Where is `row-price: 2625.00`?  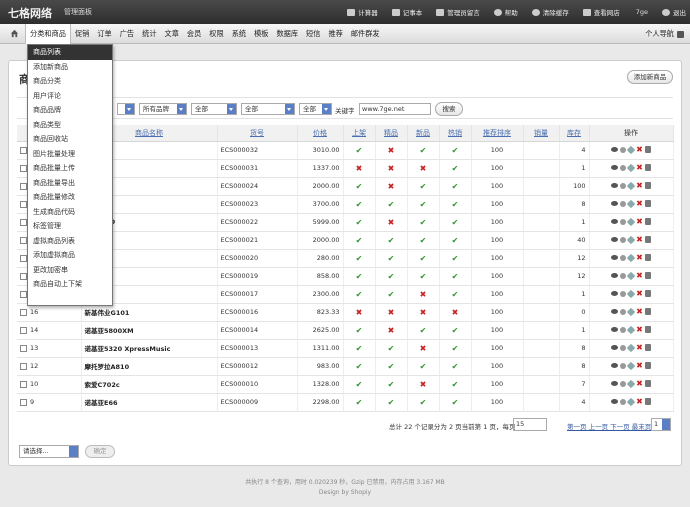 row-price: 2625.00 is located at coordinates (320, 330).